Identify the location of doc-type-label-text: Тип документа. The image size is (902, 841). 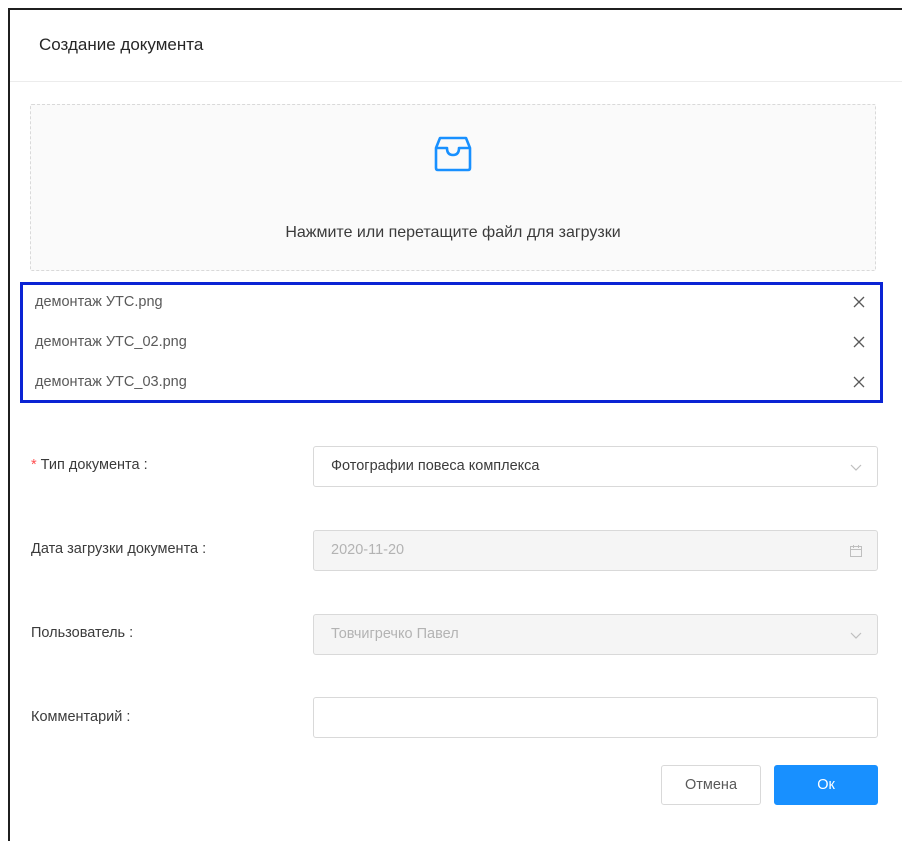
(90, 465).